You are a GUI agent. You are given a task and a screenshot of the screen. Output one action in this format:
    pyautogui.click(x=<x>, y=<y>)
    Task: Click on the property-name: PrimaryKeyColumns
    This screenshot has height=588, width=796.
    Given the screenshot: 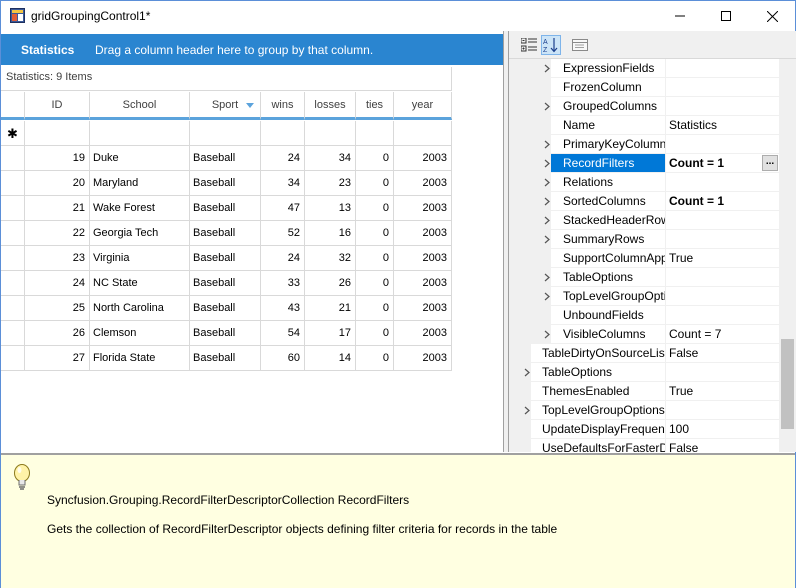 What is the action you would take?
    pyautogui.click(x=608, y=144)
    